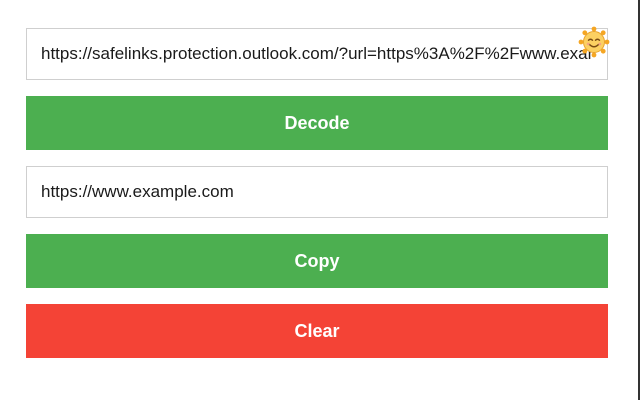 This screenshot has height=400, width=640. What do you see at coordinates (317, 261) in the screenshot?
I see `copy-button: Copy` at bounding box center [317, 261].